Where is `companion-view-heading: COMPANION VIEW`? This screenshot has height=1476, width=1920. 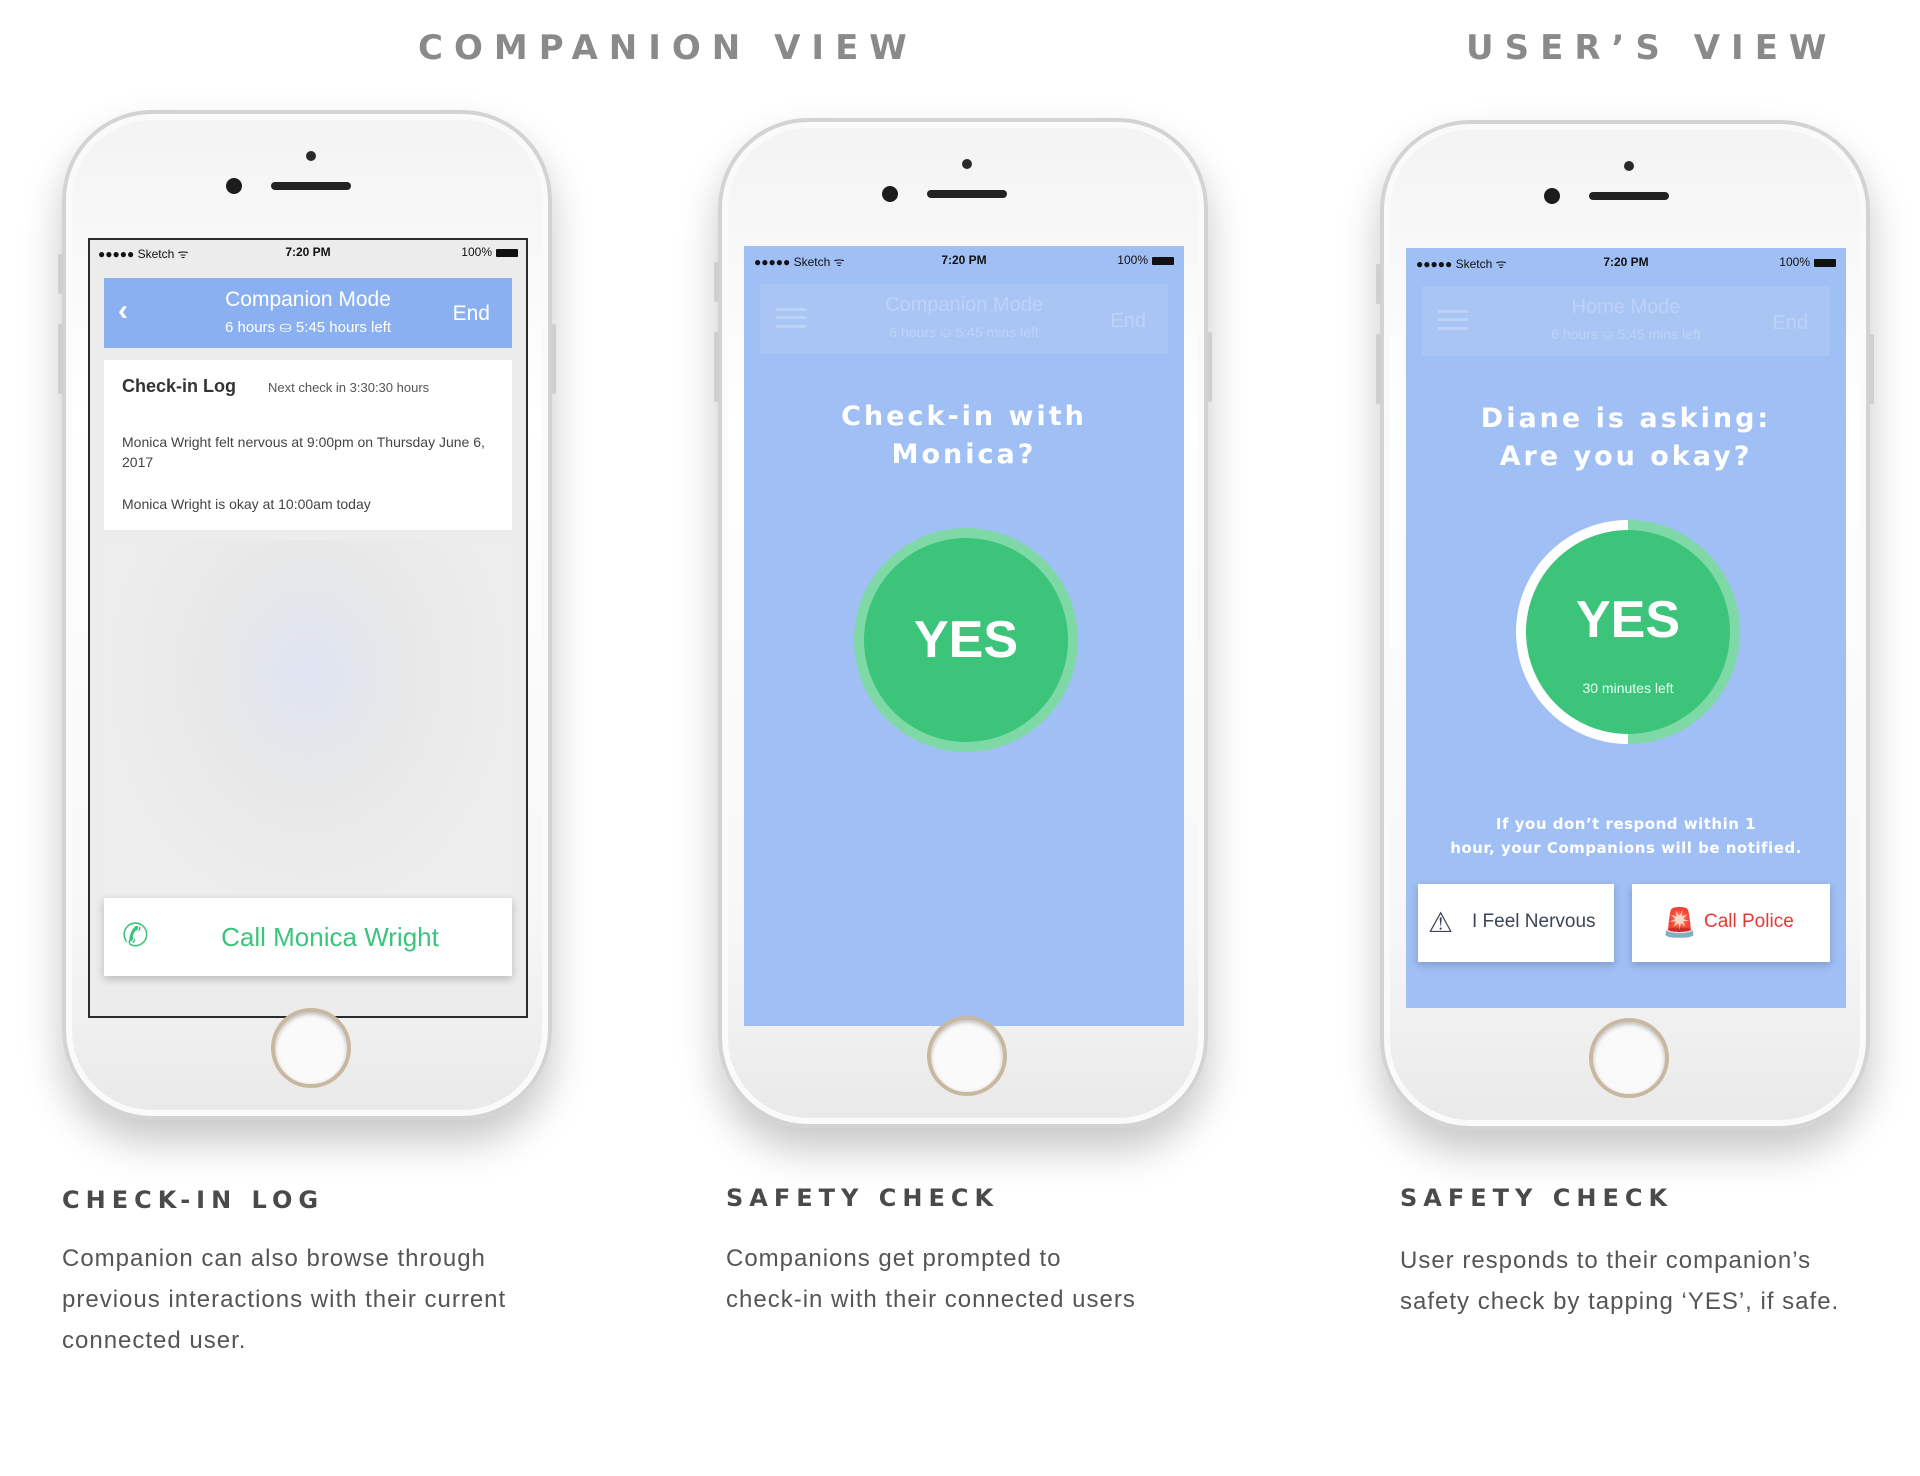 companion-view-heading: COMPANION VIEW is located at coordinates (668, 48).